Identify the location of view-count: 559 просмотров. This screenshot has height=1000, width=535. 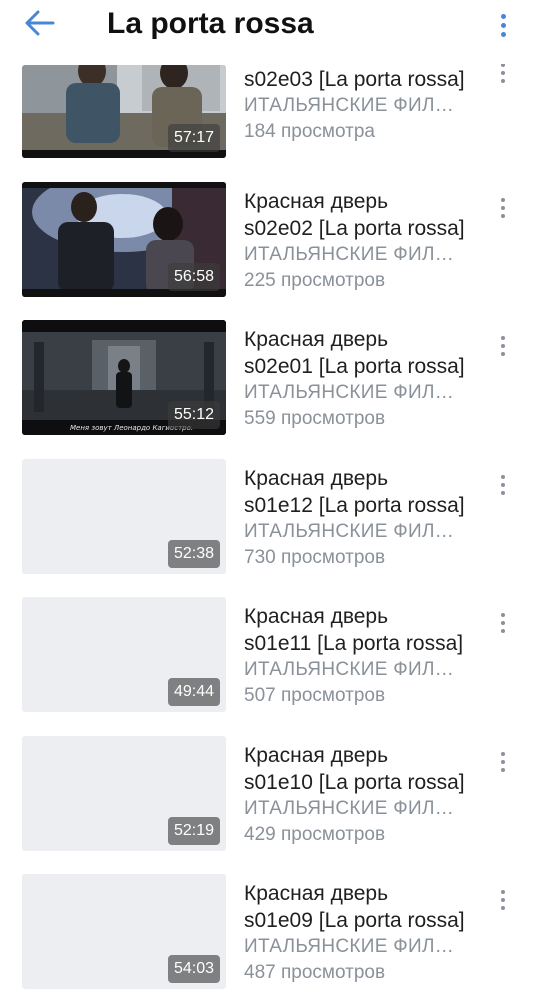
(315, 418).